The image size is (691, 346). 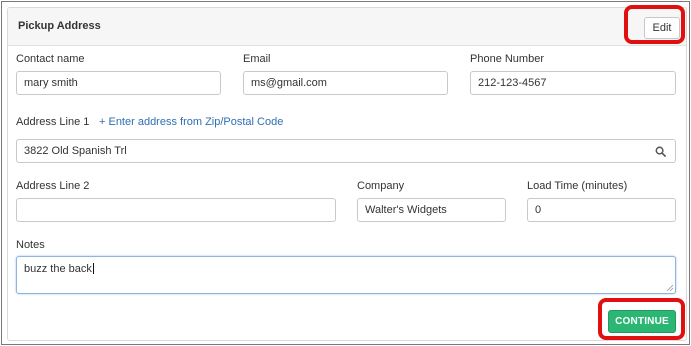 I want to click on edit-button: Edit, so click(x=662, y=28).